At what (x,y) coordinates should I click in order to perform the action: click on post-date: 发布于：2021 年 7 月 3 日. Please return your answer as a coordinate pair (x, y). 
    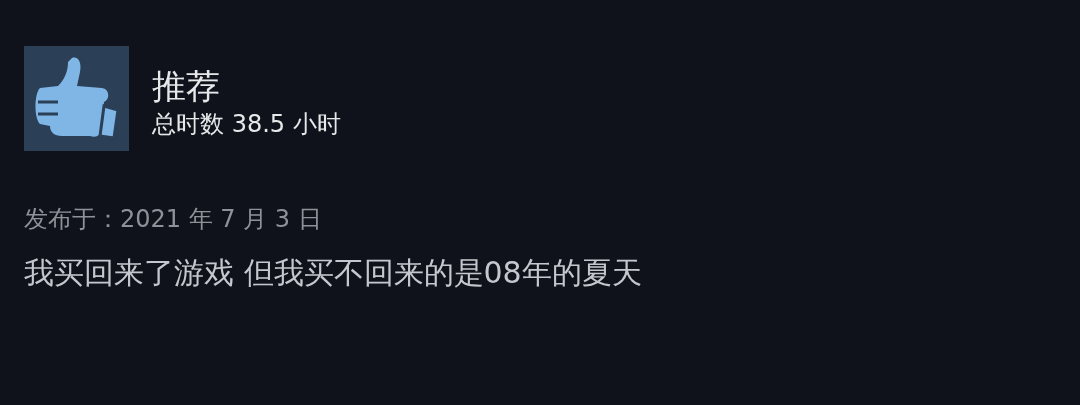
    Looking at the image, I should click on (173, 219).